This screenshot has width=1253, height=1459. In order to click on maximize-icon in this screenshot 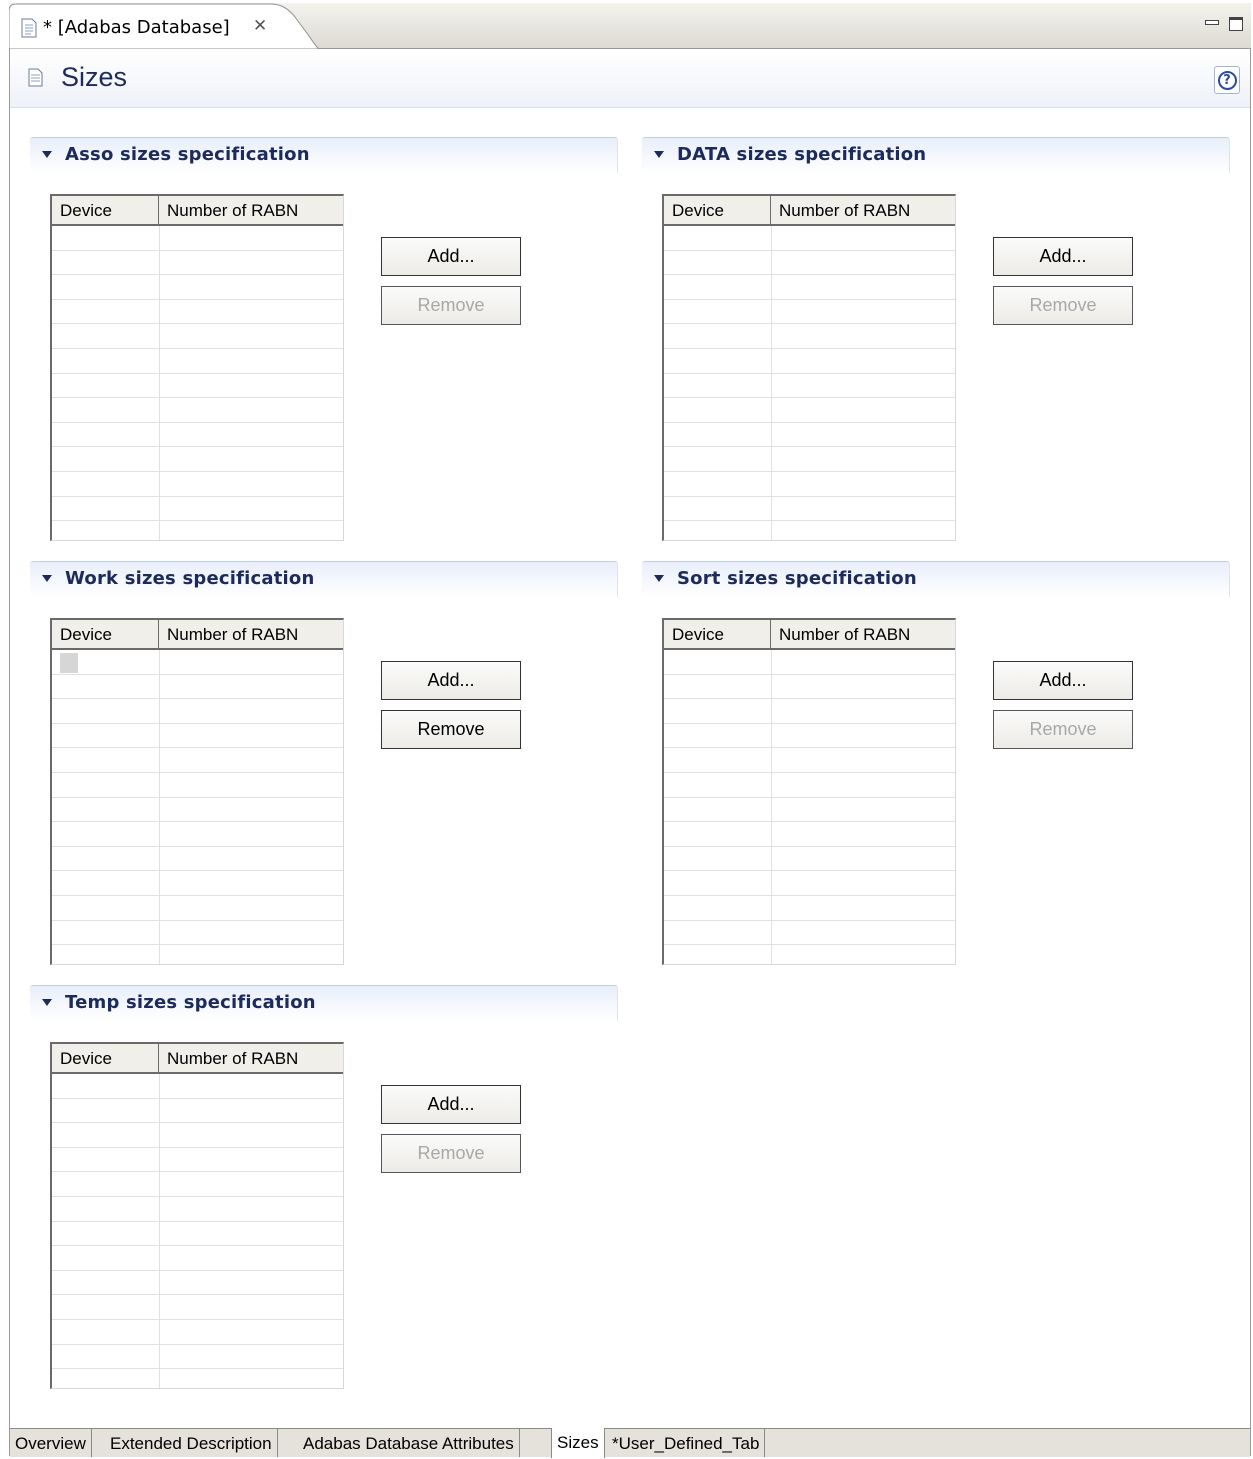, I will do `click(1236, 24)`.